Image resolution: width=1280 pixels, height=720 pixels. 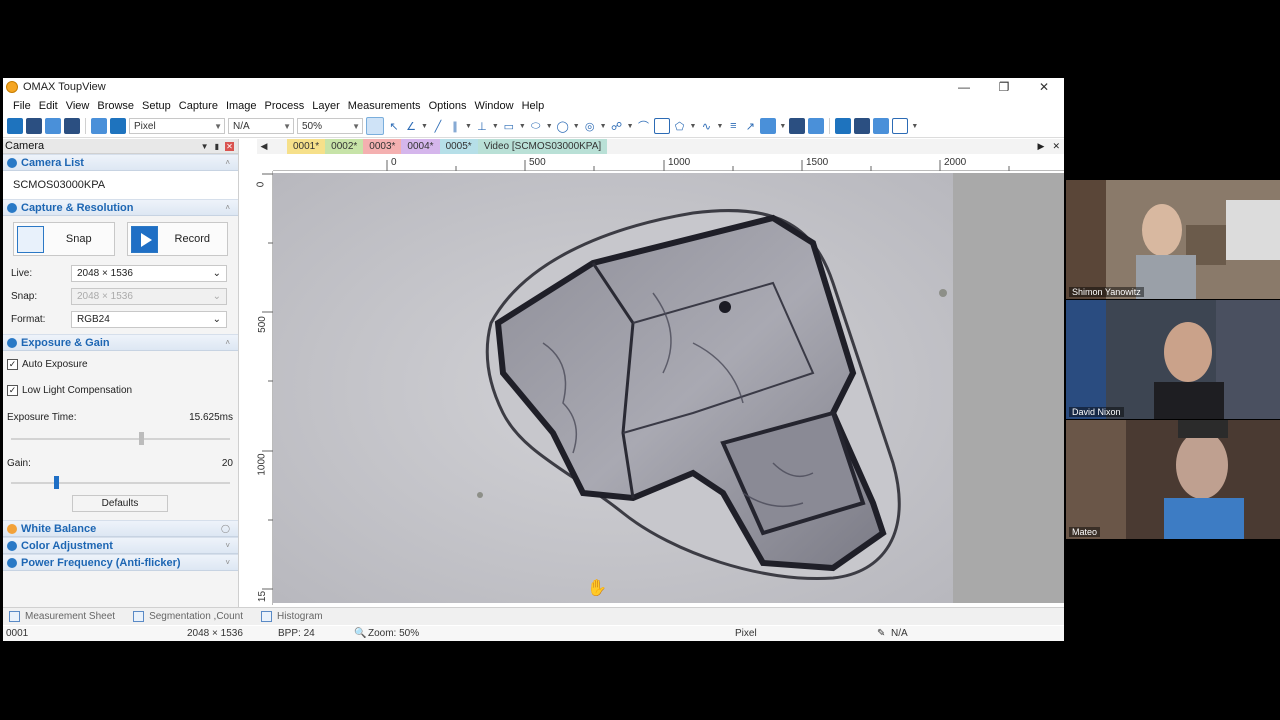 What do you see at coordinates (964, 87) in the screenshot?
I see `minimize-button: —` at bounding box center [964, 87].